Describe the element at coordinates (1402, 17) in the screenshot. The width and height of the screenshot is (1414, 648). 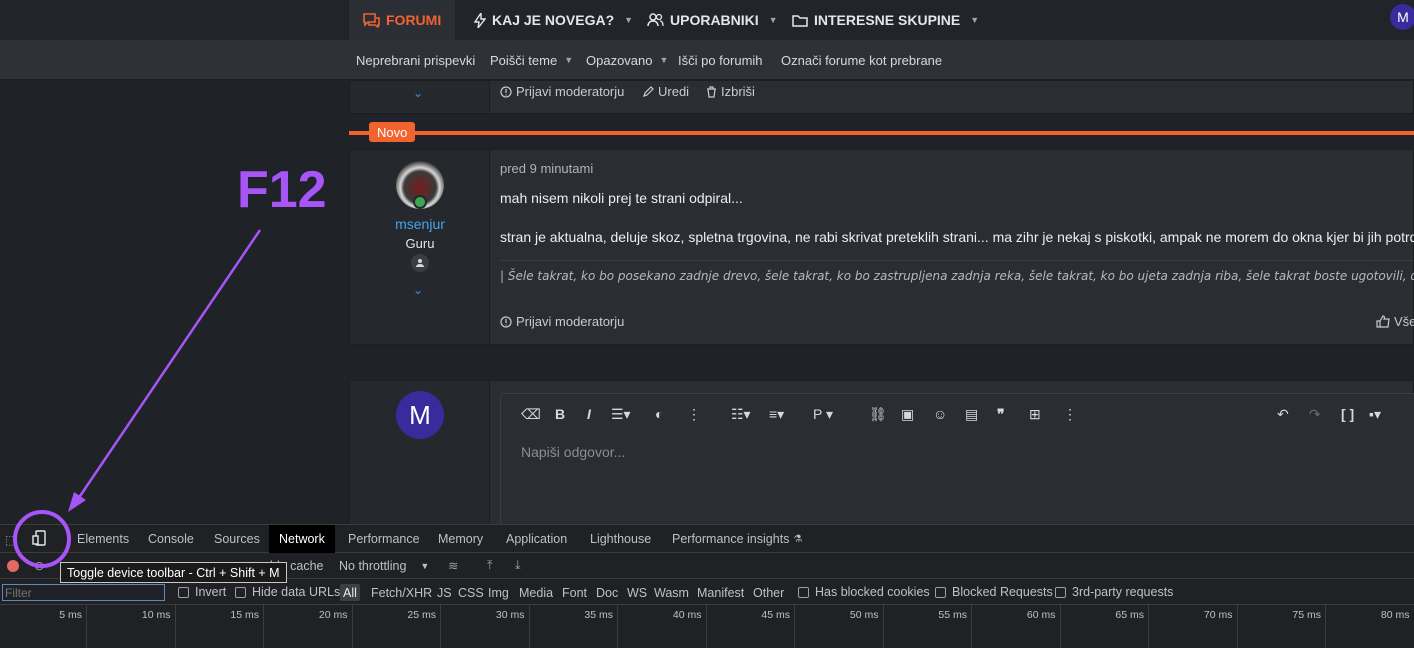
I see `user-avatar: M` at that location.